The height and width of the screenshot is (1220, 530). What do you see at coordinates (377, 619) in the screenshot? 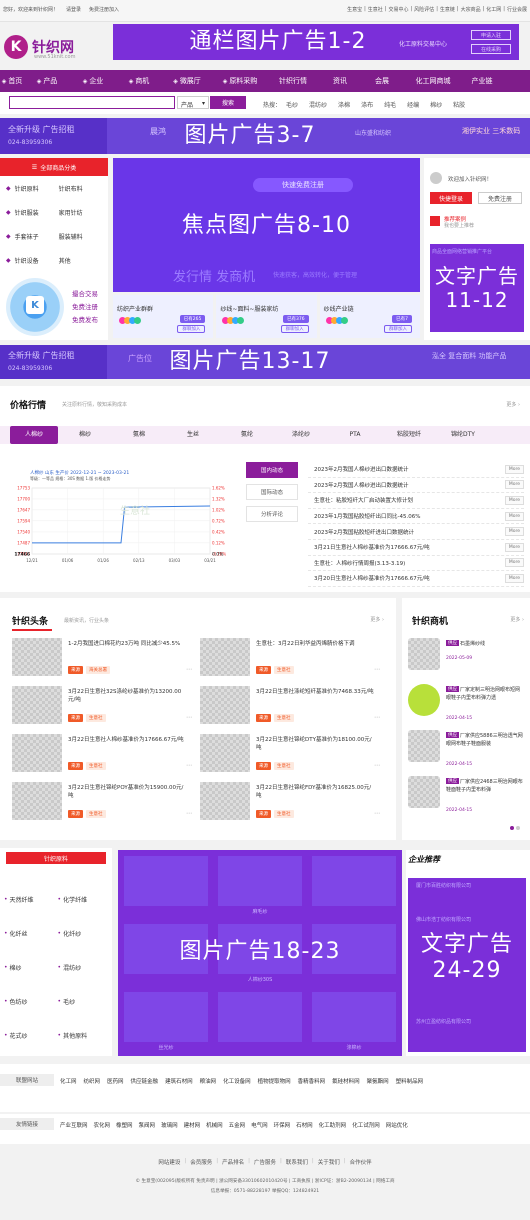
I see `headlines-more: 更多 ›` at bounding box center [377, 619].